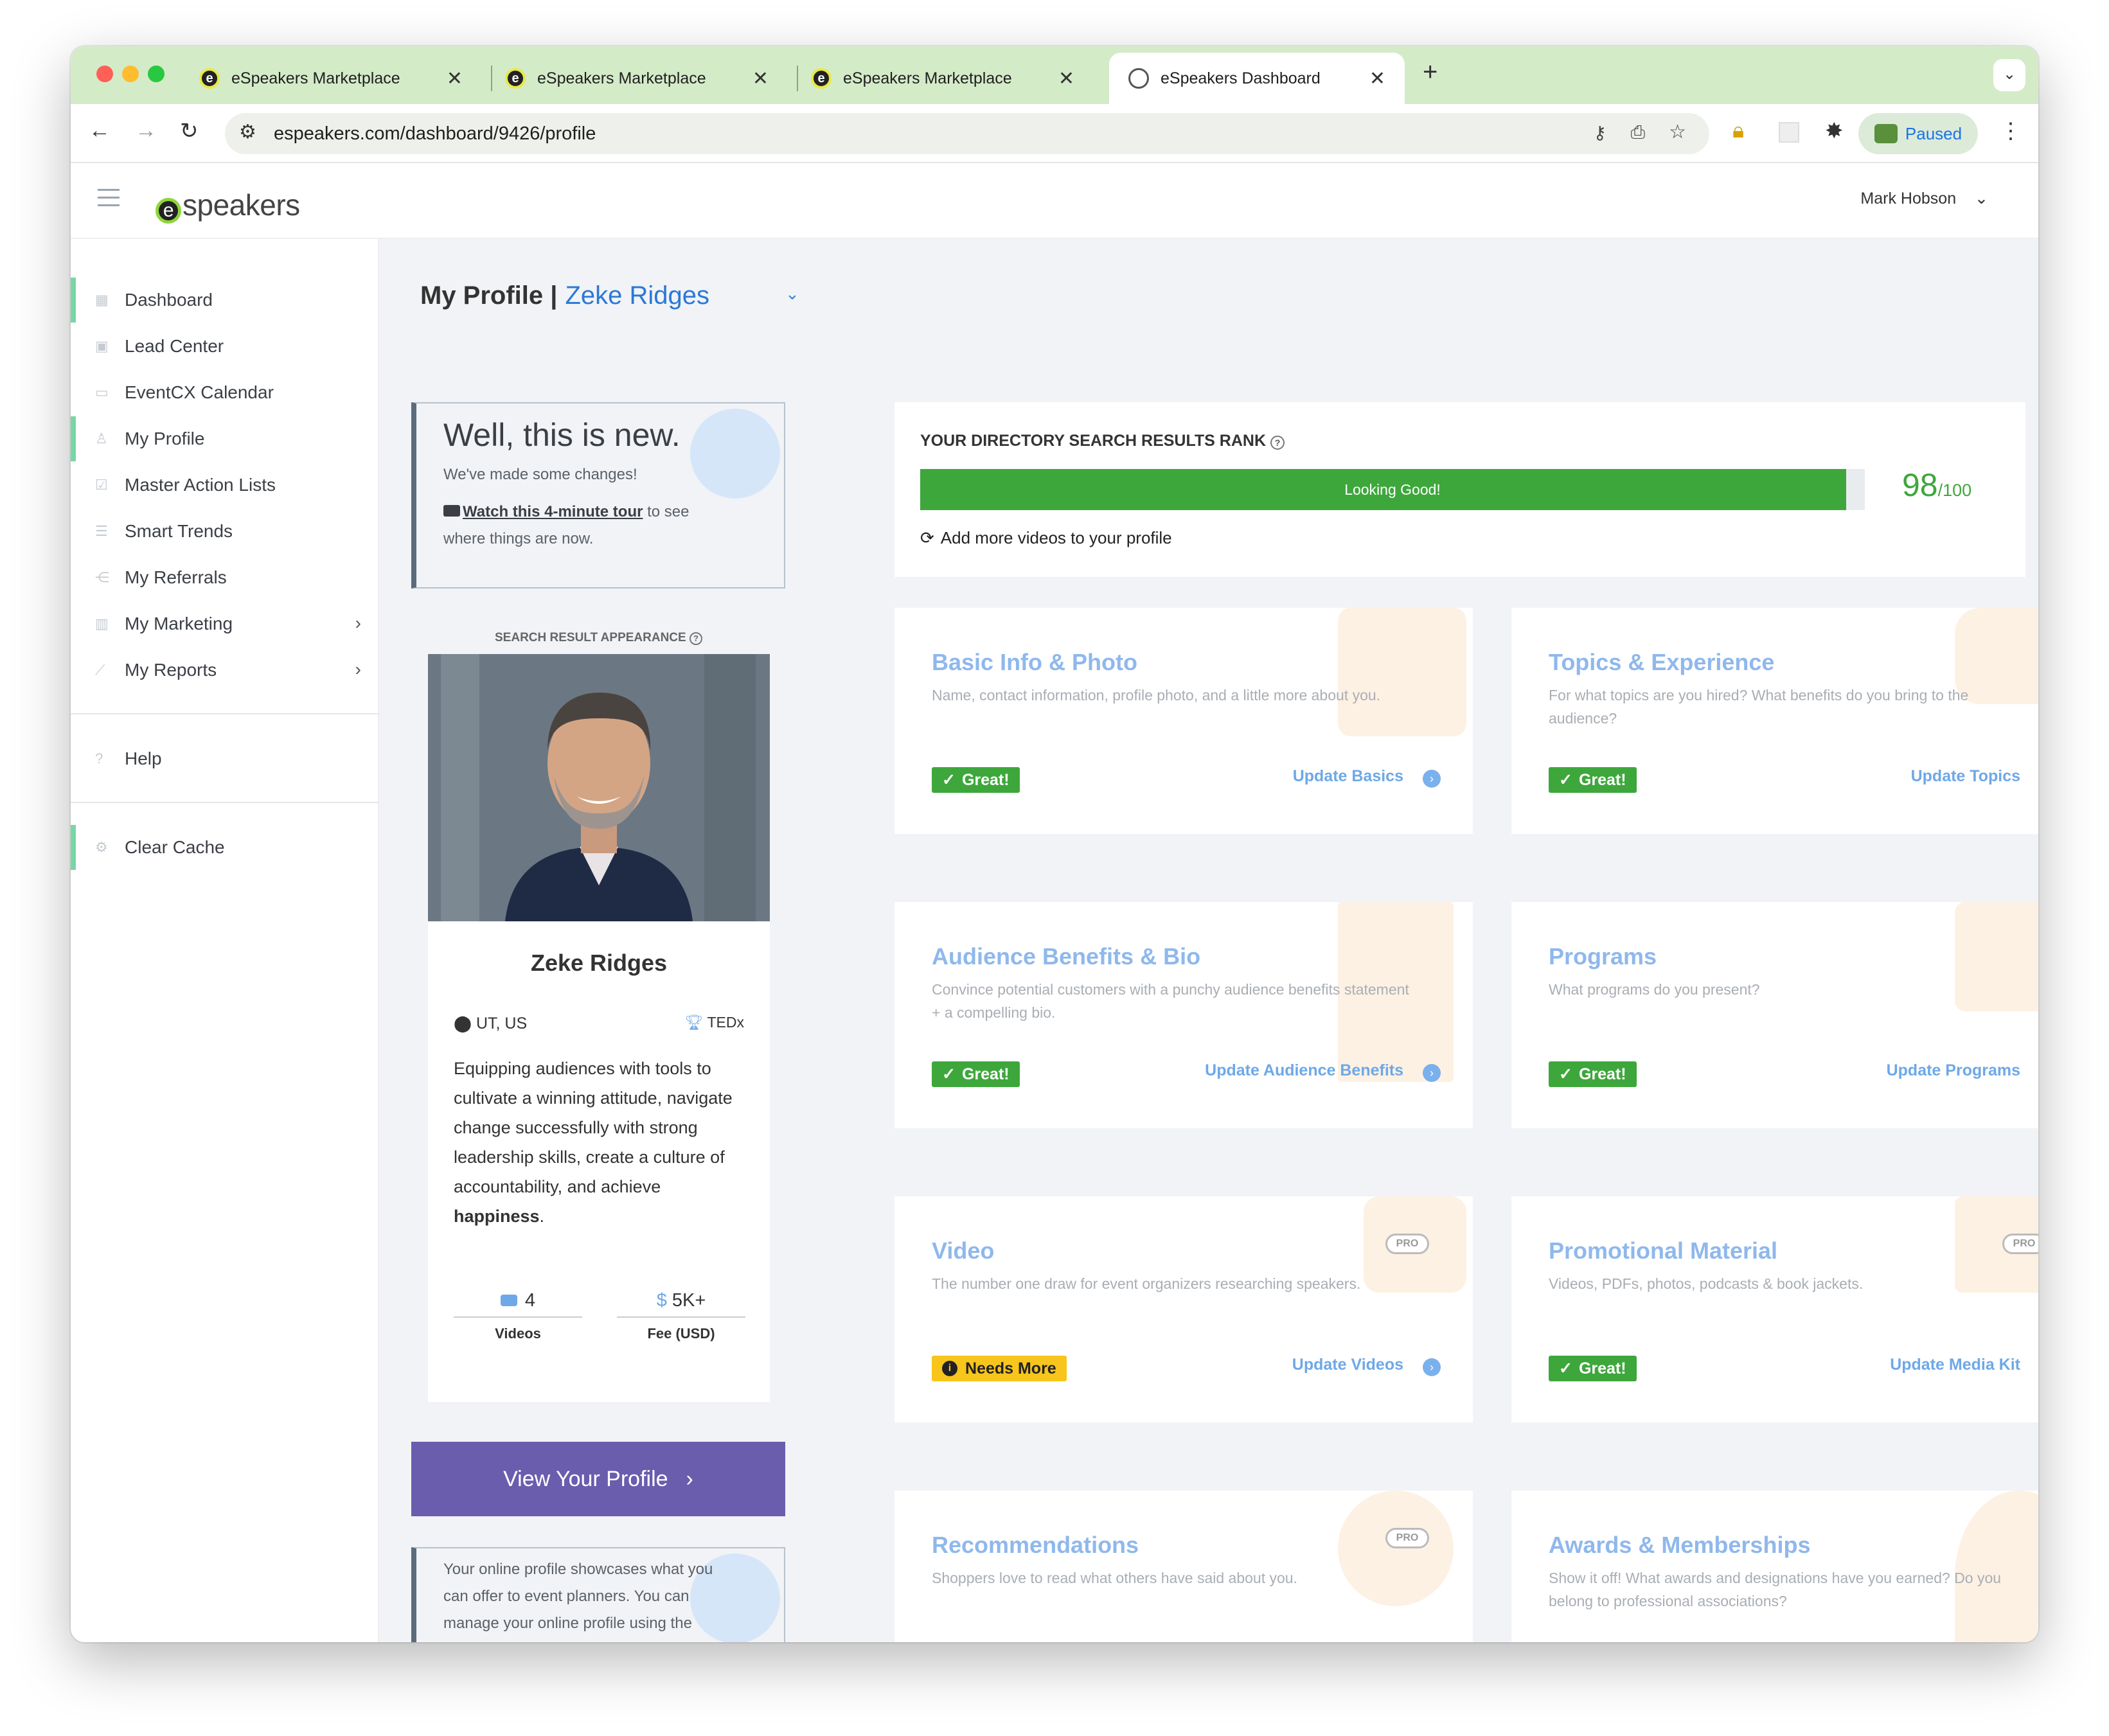  Describe the element at coordinates (1257, 78) in the screenshot. I see `tab-dashboard: eSpeakers Dashboard ✕` at that location.